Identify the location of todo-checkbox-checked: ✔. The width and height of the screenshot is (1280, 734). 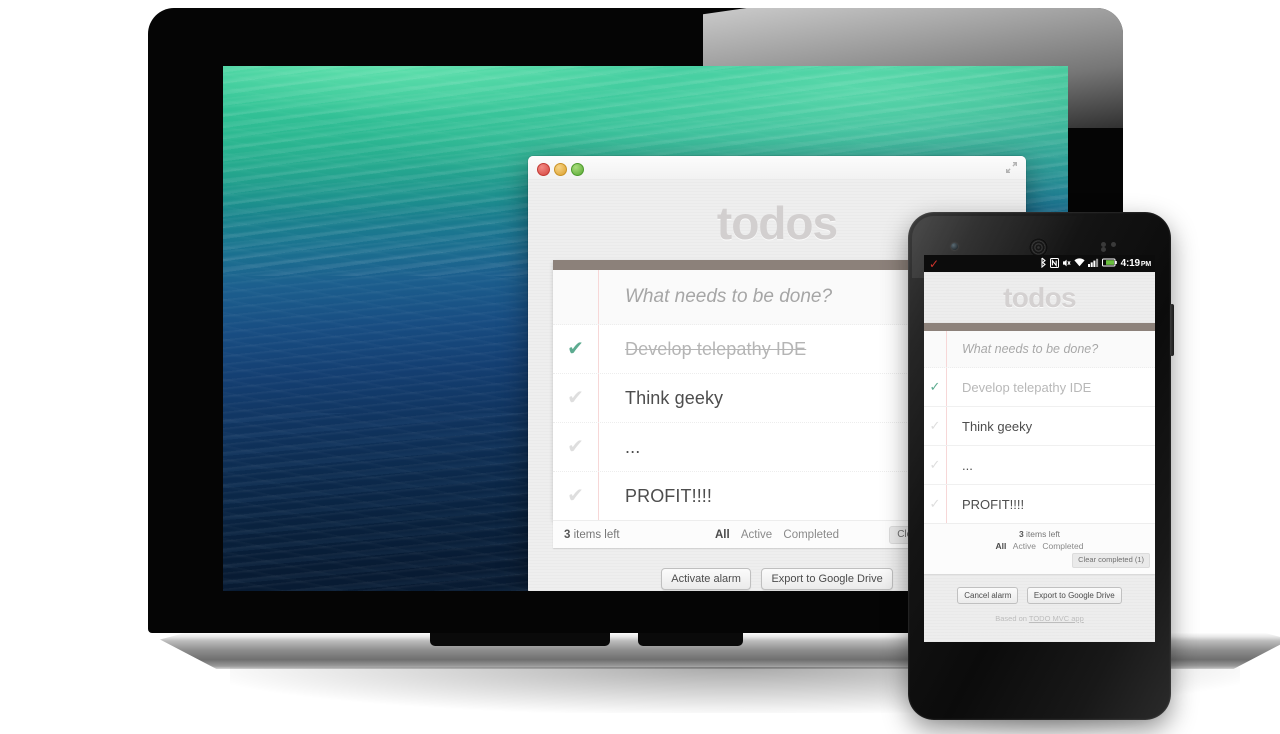
(575, 349).